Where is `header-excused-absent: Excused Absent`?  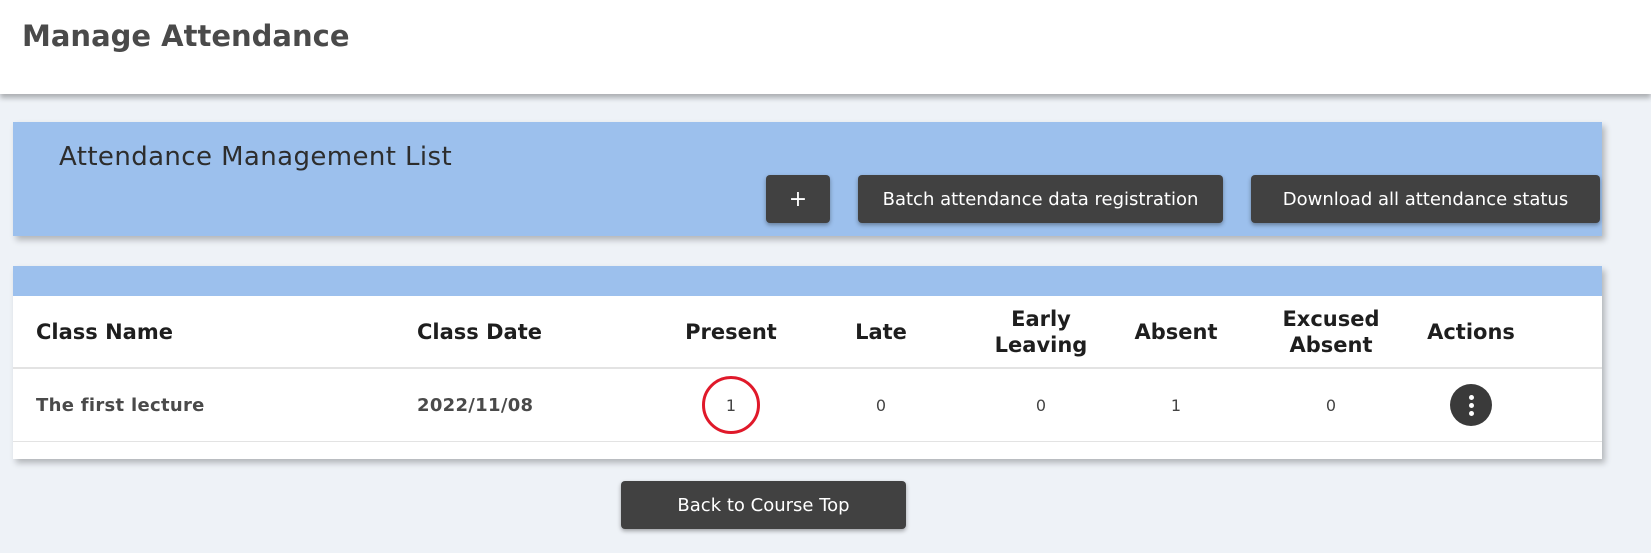 header-excused-absent: Excused Absent is located at coordinates (1331, 331).